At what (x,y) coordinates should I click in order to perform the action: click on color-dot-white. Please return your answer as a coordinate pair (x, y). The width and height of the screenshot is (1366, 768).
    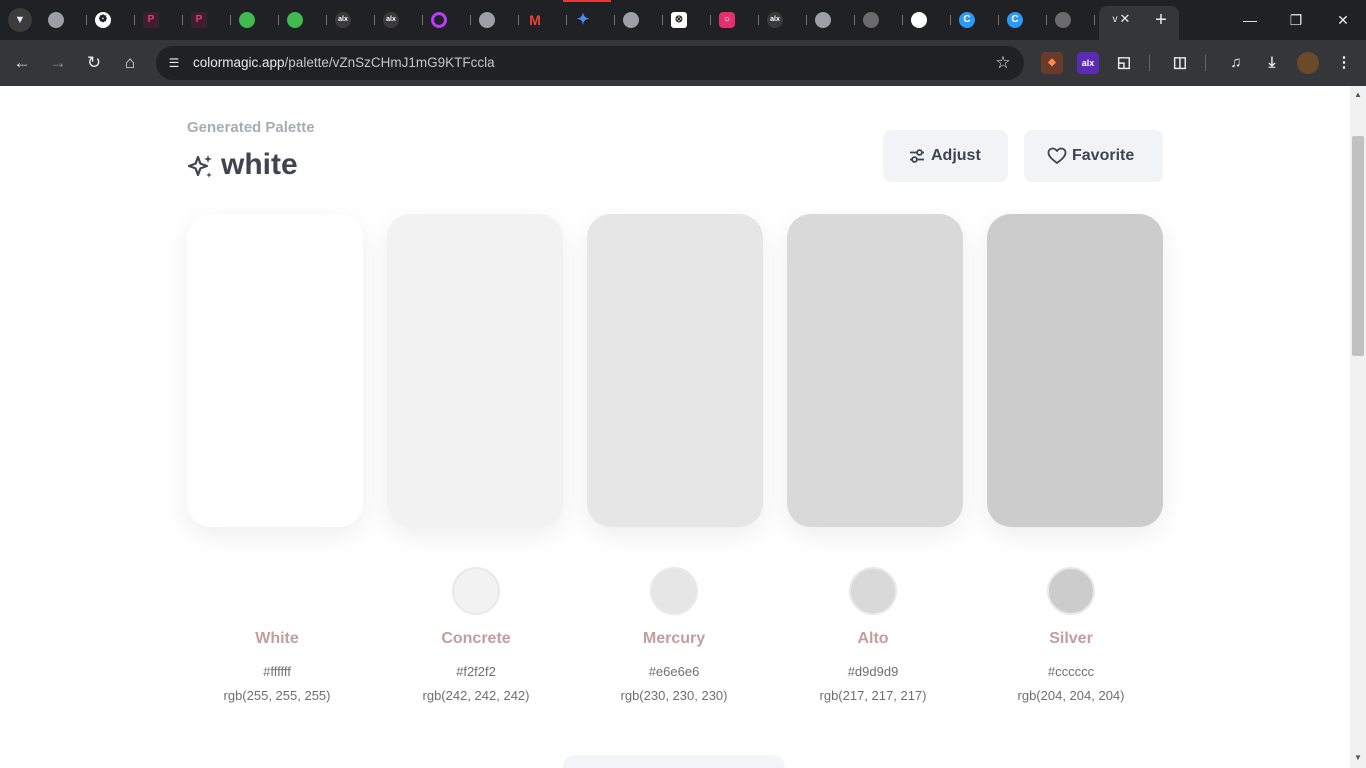
    Looking at the image, I should click on (278, 591).